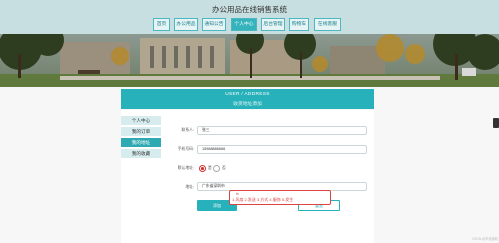  I want to click on ime-input-text: fs, so click(237, 194).